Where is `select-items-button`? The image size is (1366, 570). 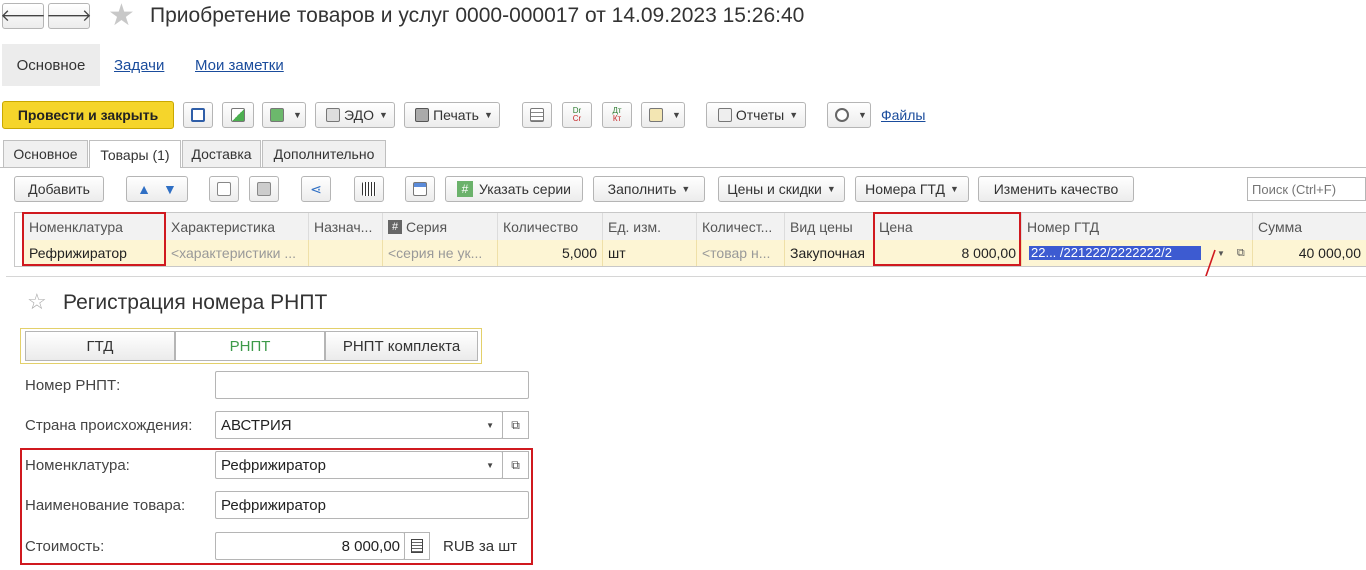 select-items-button is located at coordinates (420, 189).